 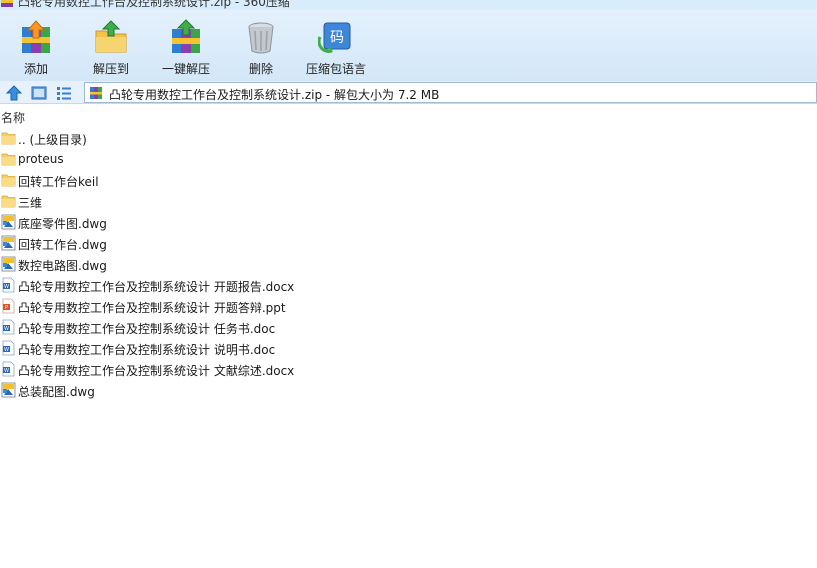 I want to click on name-column-header: 名称, so click(x=13, y=117).